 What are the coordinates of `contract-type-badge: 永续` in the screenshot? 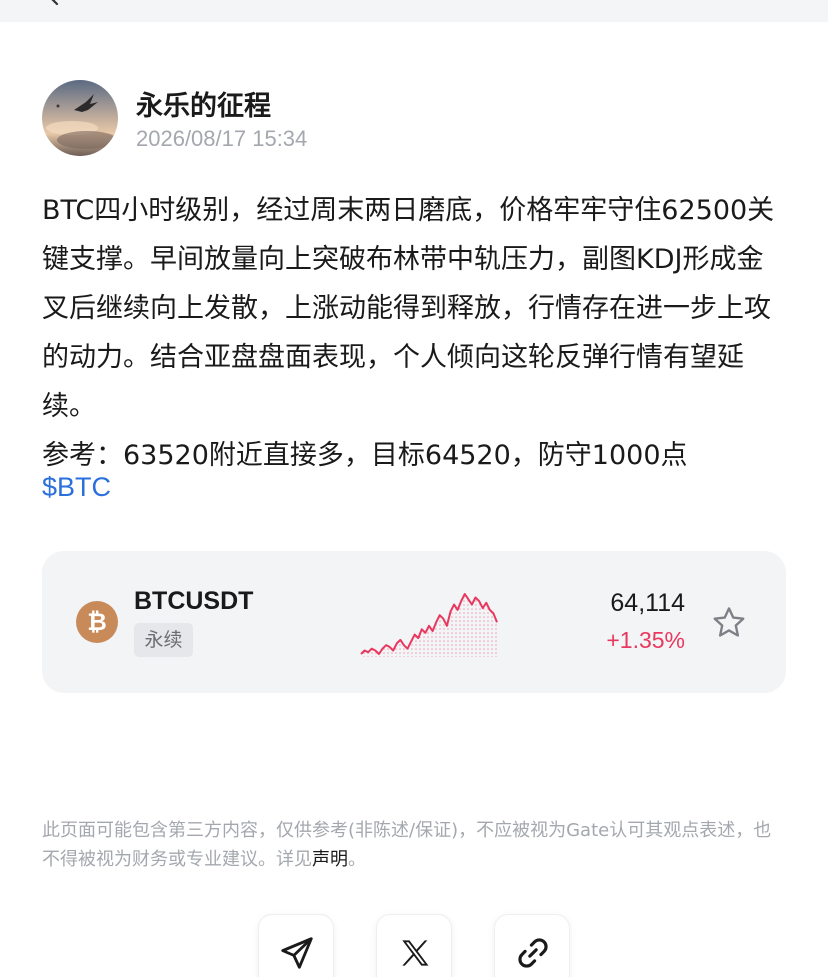 It's located at (163, 640).